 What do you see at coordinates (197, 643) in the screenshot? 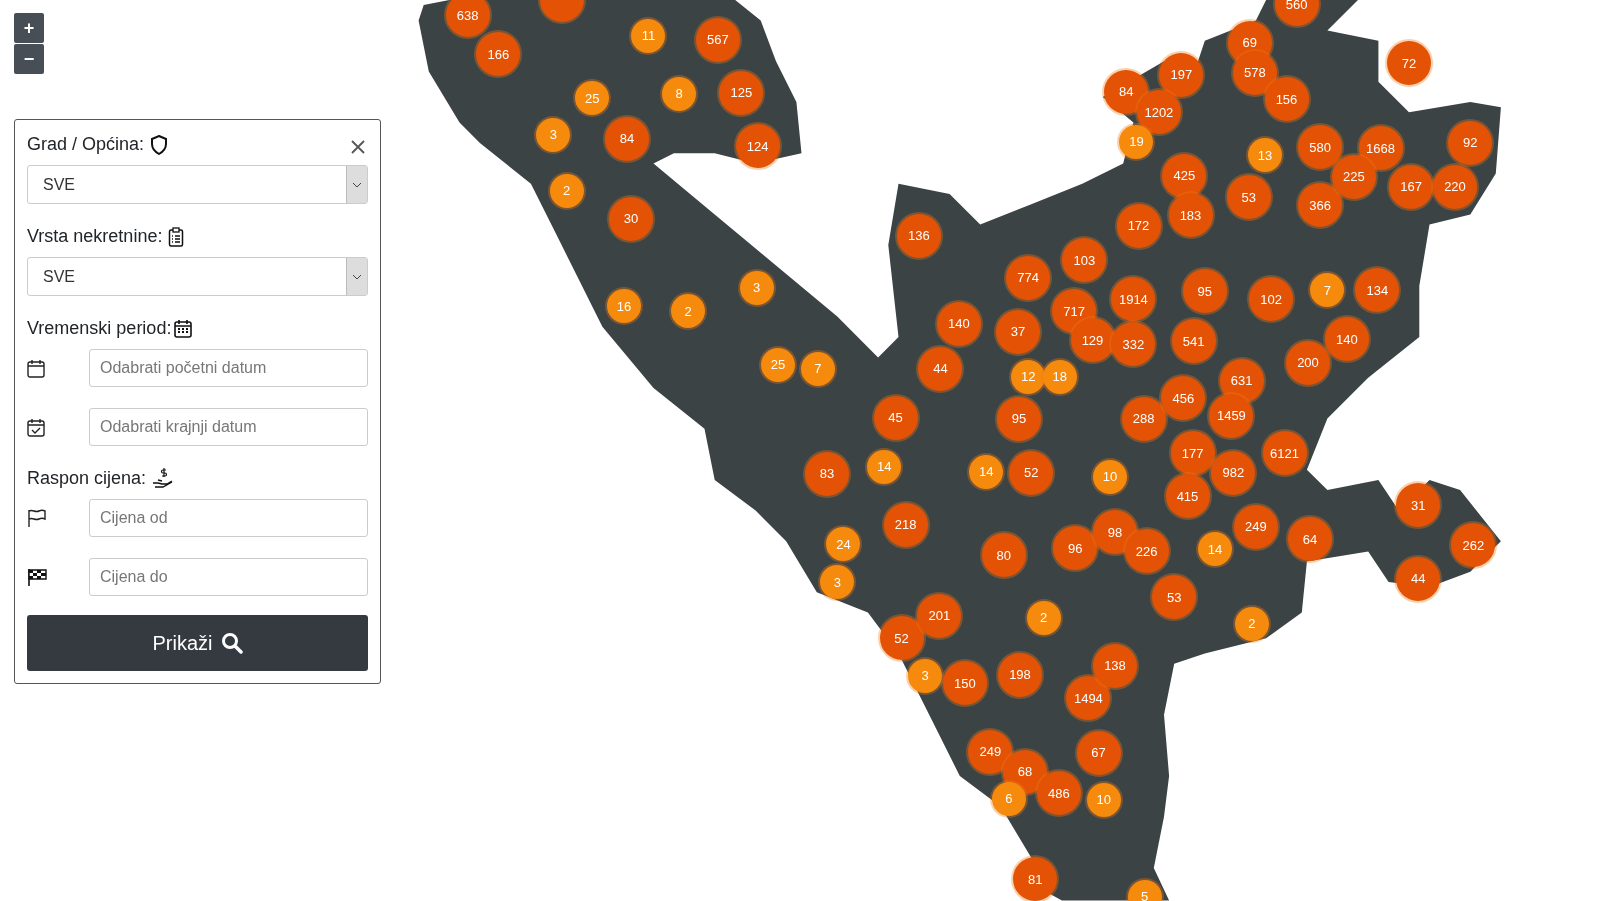
I see `show-button: Prikaži` at bounding box center [197, 643].